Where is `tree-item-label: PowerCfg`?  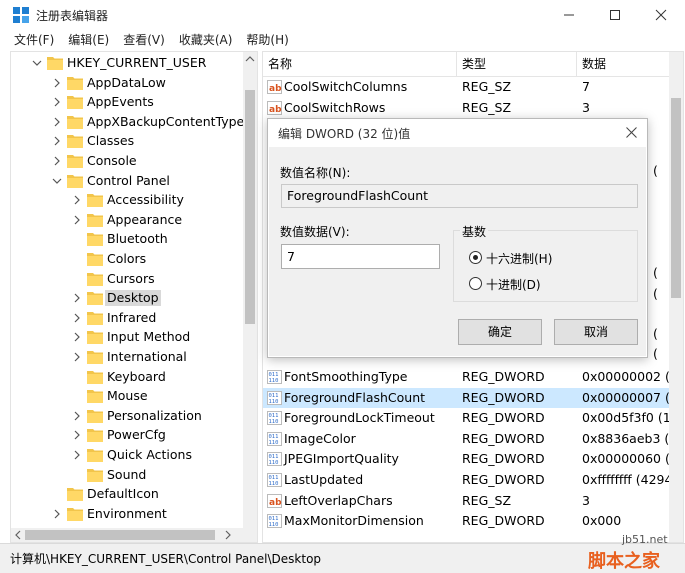 tree-item-label: PowerCfg is located at coordinates (136, 435).